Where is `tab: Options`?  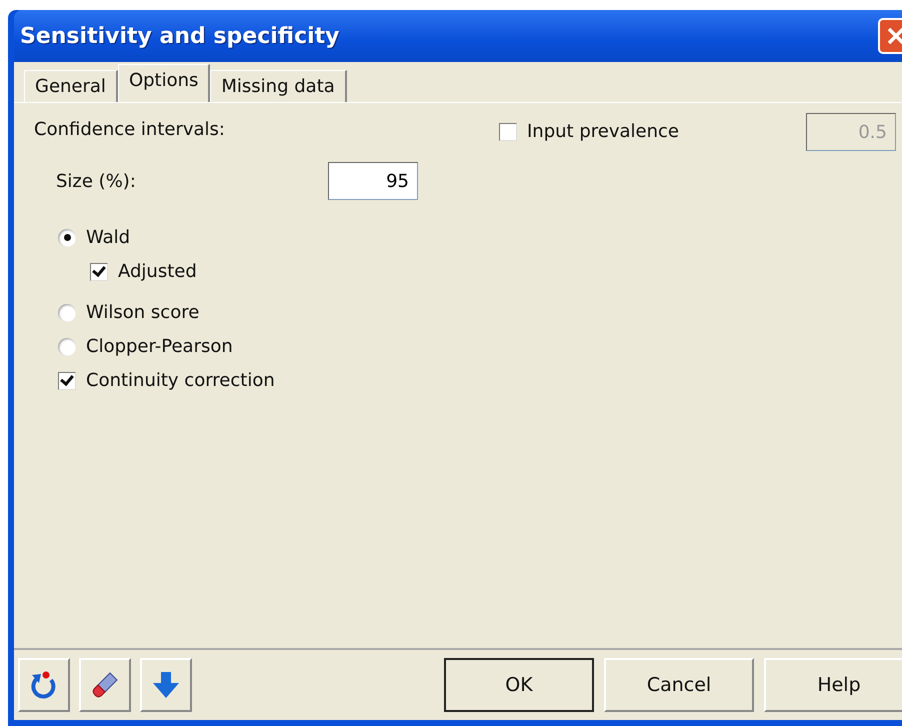 tab: Options is located at coordinates (164, 83).